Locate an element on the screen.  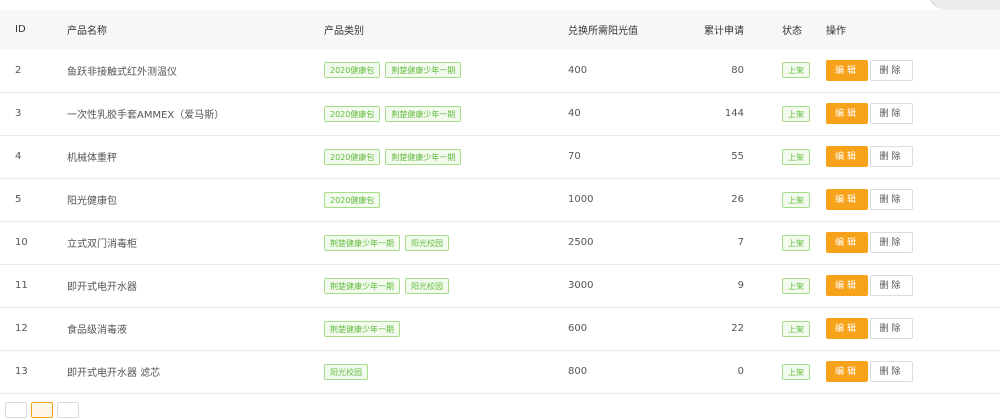
table-row: 11 即开式电开水器 荆楚健康少年一期 阳光校园 3000 9 上架 编辑 删除 is located at coordinates (500, 285).